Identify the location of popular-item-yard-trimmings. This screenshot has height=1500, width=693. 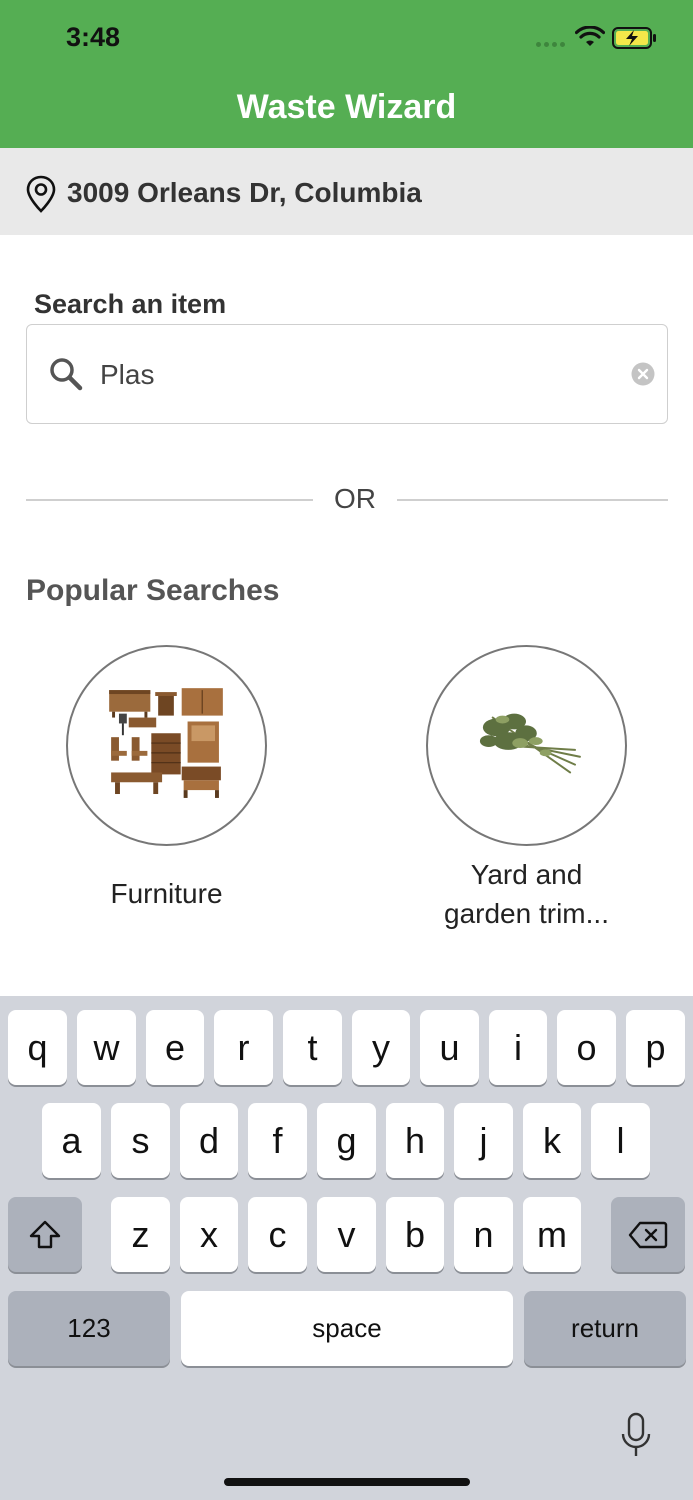
(526, 745).